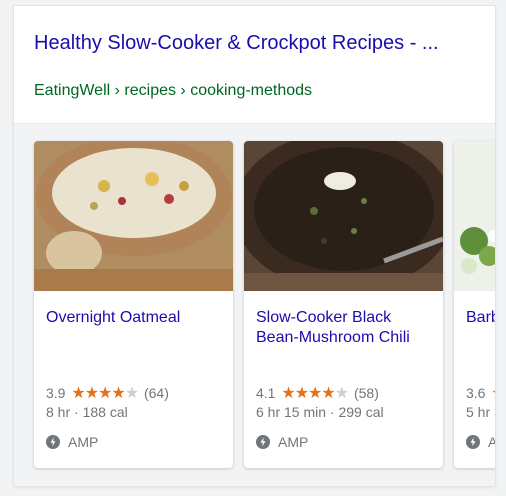  What do you see at coordinates (366, 393) in the screenshot?
I see `review-count: (58)` at bounding box center [366, 393].